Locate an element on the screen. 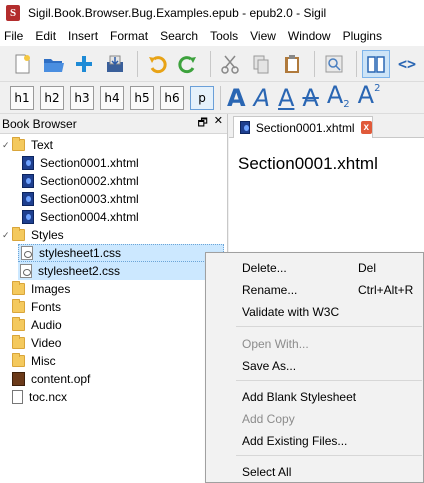 This screenshot has height=483, width=424. bold-button: A is located at coordinates (236, 98).